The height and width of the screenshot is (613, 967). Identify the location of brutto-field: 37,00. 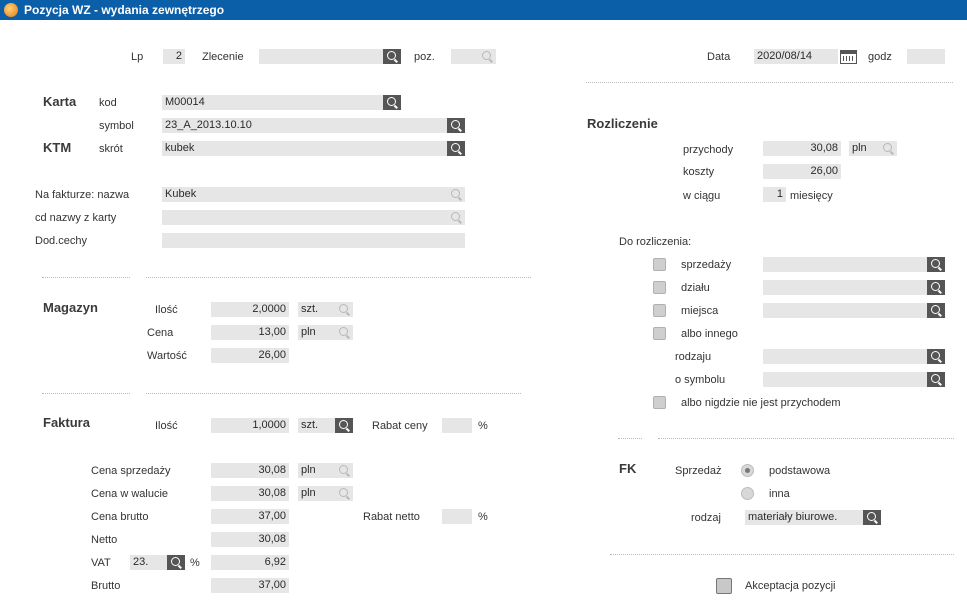
(250, 585).